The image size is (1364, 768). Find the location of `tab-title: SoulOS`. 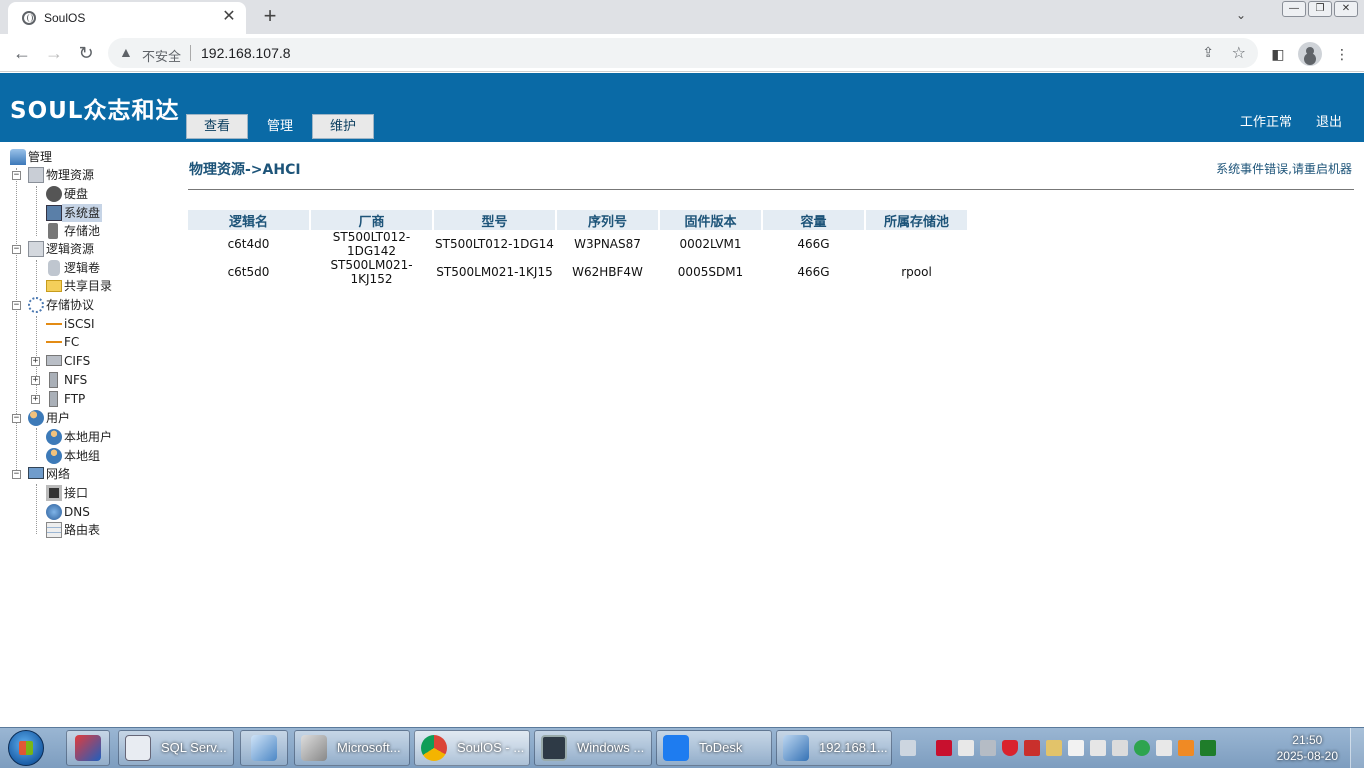

tab-title: SoulOS is located at coordinates (65, 18).